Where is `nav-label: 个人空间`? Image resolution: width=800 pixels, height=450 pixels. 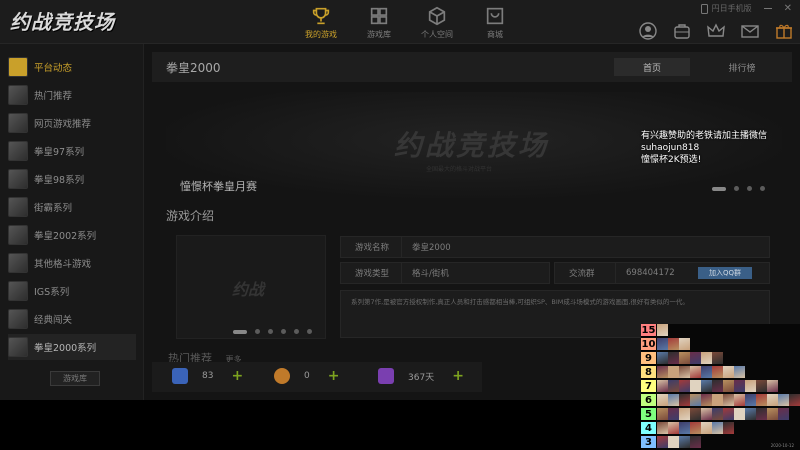 nav-label: 个人空间 is located at coordinates (437, 34).